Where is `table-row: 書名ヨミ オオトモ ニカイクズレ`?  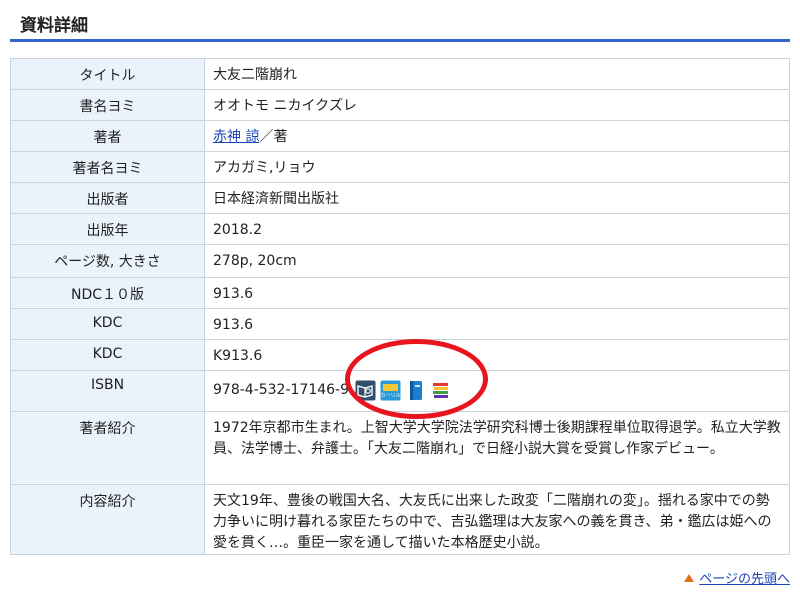 table-row: 書名ヨミ オオトモ ニカイクズレ is located at coordinates (400, 105).